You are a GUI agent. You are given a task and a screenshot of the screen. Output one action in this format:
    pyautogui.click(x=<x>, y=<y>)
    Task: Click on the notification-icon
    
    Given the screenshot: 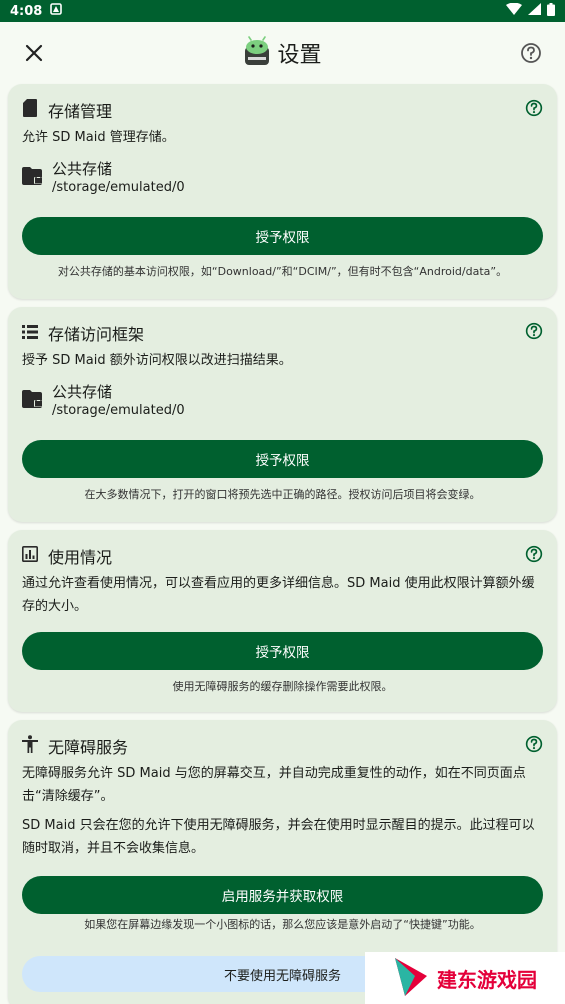 What is the action you would take?
    pyautogui.click(x=56, y=11)
    